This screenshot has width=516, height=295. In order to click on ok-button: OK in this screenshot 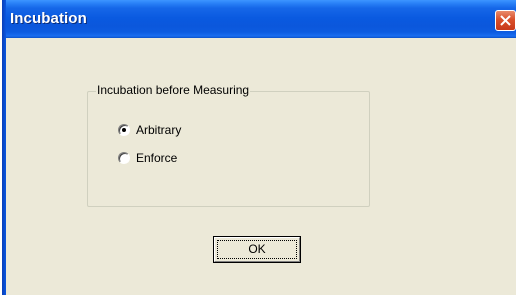, I will do `click(257, 249)`.